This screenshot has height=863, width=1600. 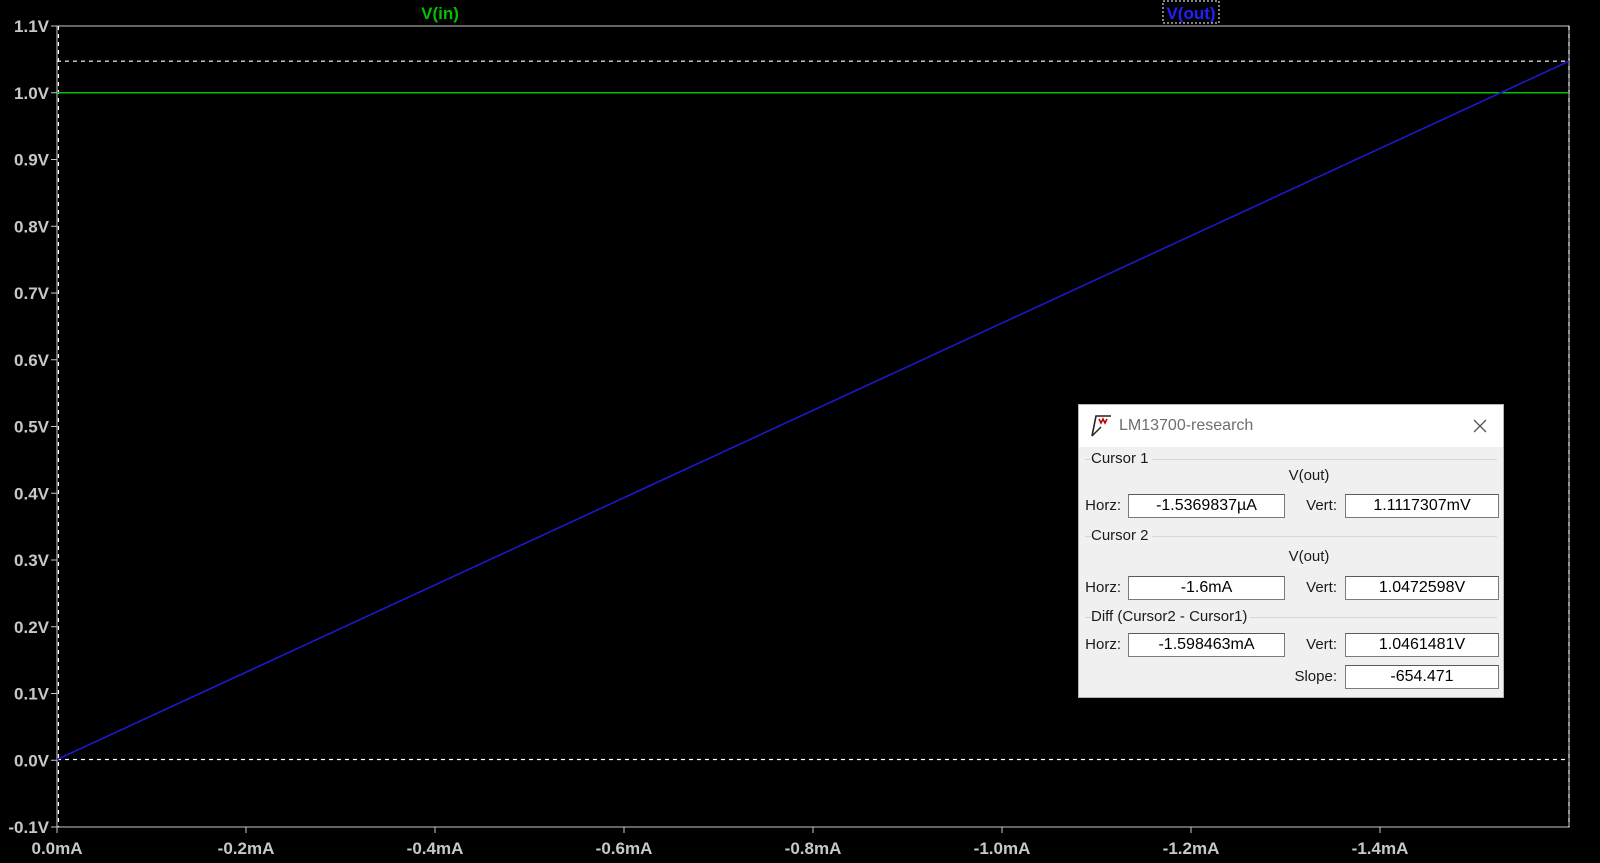 I want to click on diff-group-title: Diff (Cursor2 - Cursor1), so click(x=1171, y=616).